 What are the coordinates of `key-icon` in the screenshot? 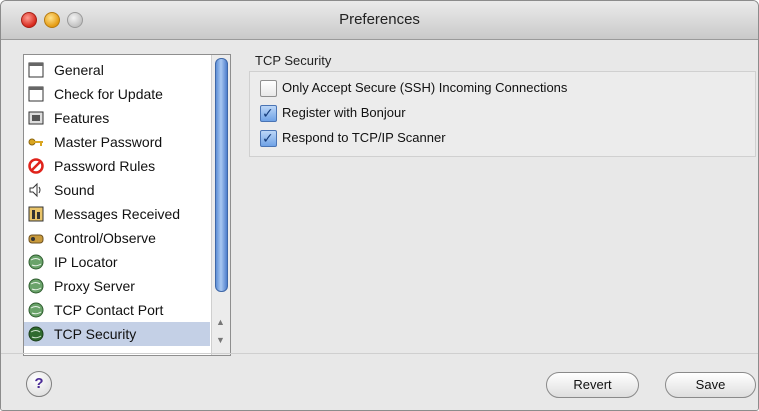 It's located at (35, 142).